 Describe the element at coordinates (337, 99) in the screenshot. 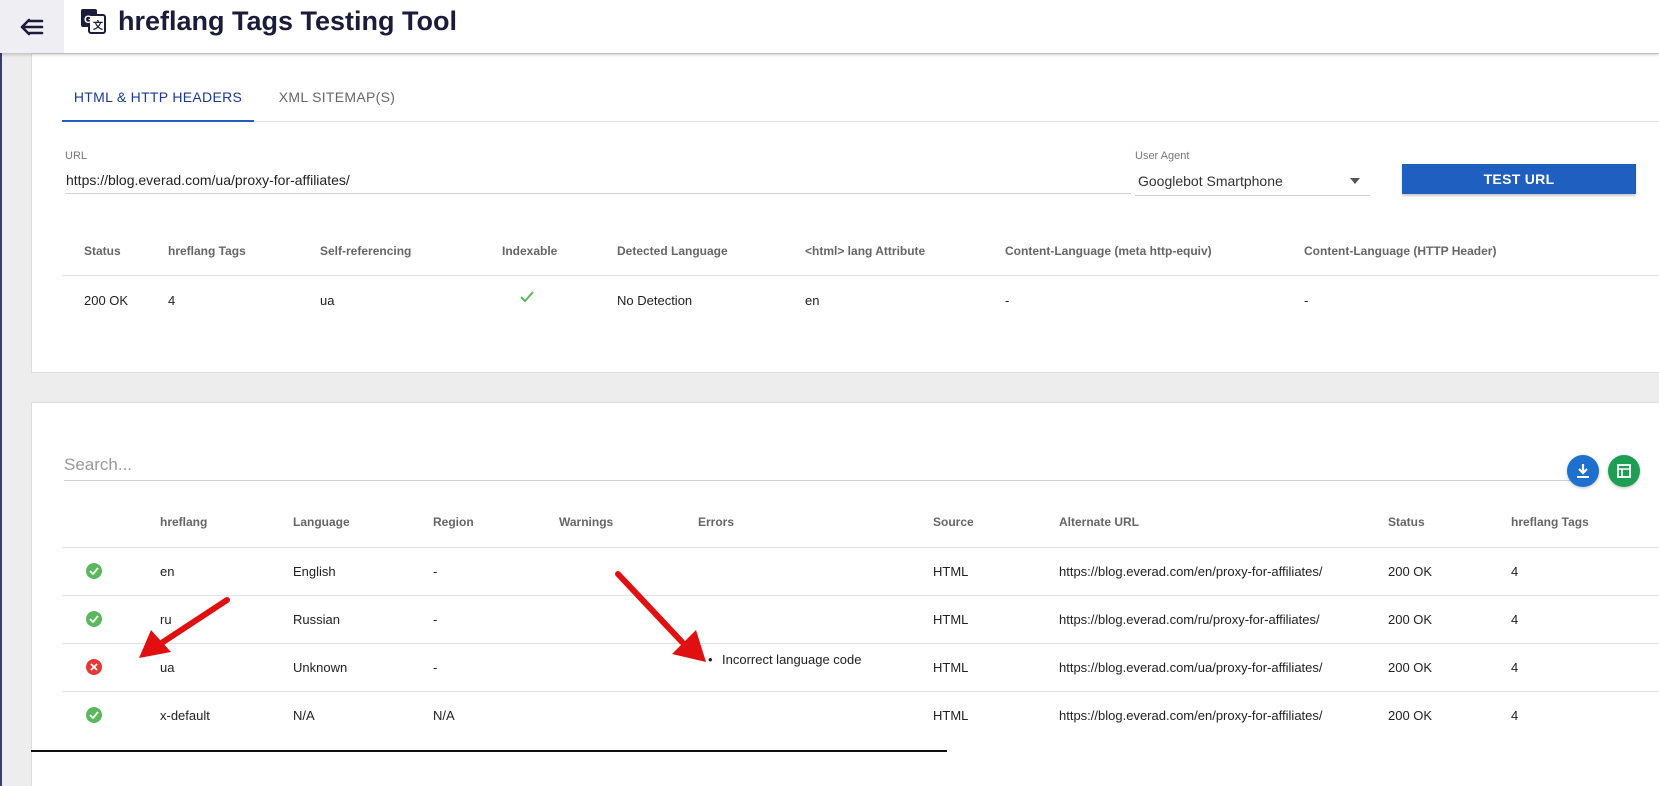

I see `tab-xml-sitemaps: XML SITEMAP(S)` at that location.